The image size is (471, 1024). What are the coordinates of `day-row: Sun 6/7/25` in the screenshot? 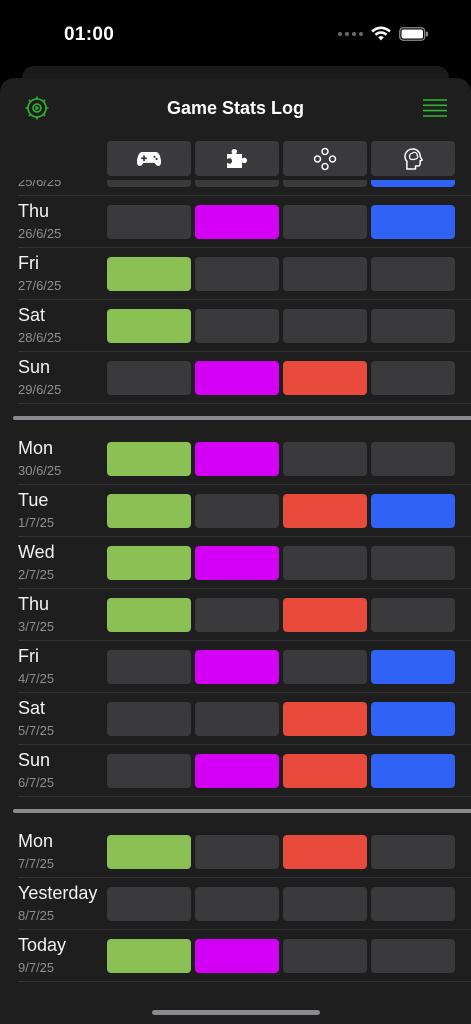 It's located at (235, 771).